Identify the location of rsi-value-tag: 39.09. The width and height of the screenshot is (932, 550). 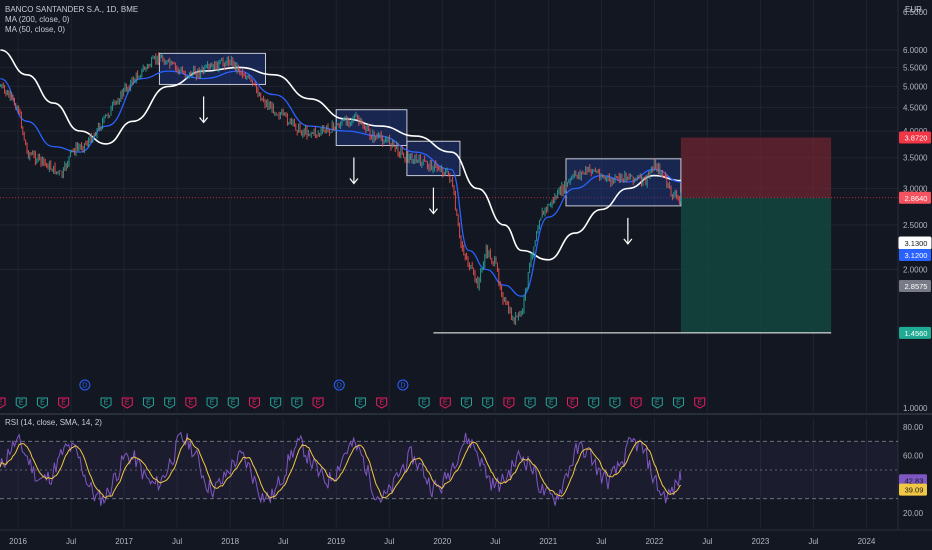
(913, 489).